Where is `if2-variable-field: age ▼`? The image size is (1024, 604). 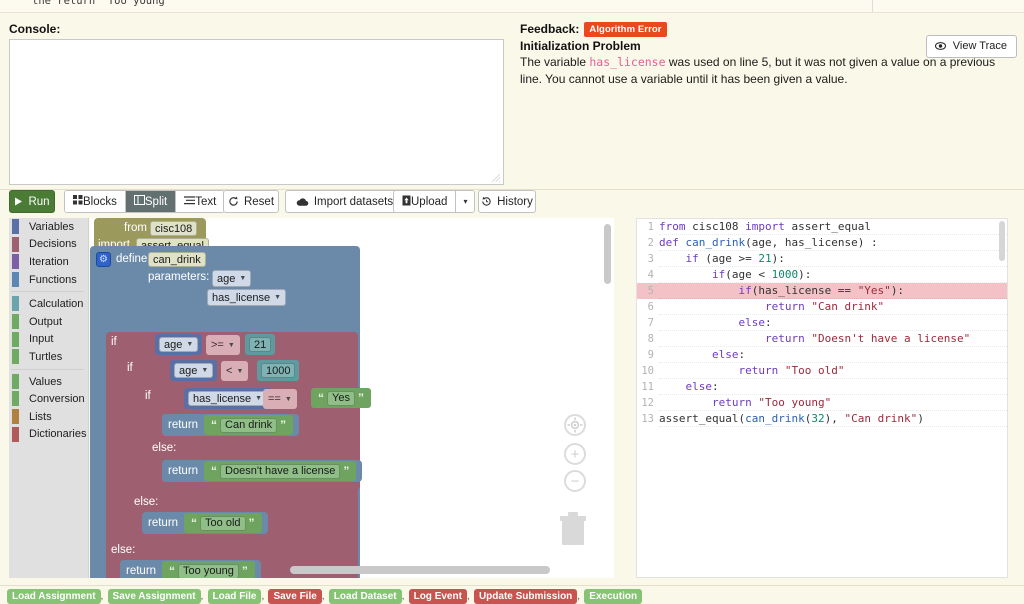
if2-variable-field: age ▼ is located at coordinates (194, 370).